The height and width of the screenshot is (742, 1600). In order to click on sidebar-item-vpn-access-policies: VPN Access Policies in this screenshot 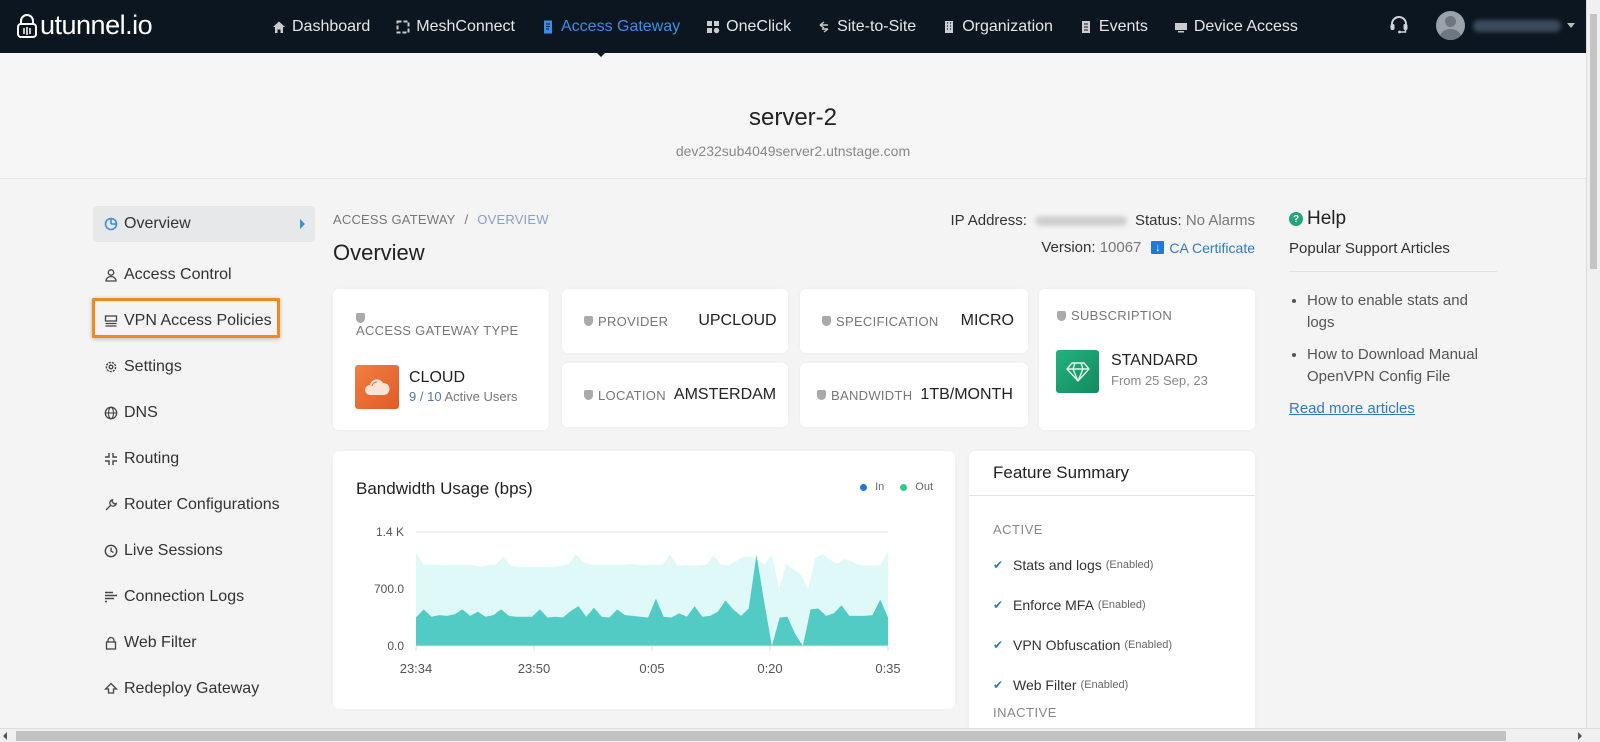, I will do `click(204, 321)`.